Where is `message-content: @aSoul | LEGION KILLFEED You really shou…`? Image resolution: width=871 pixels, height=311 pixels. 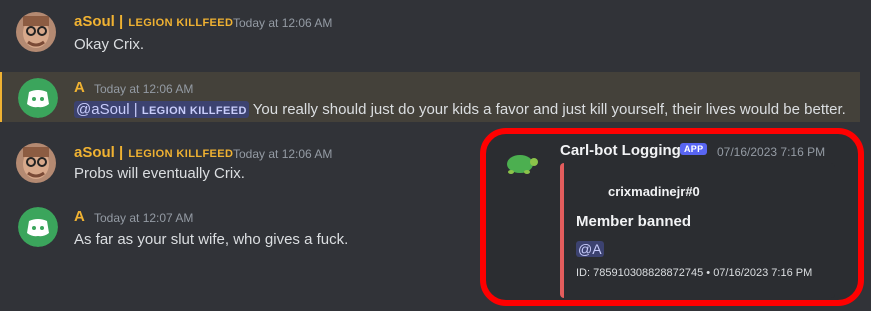 message-content: @aSoul | LEGION KILLFEED You really shou… is located at coordinates (460, 109).